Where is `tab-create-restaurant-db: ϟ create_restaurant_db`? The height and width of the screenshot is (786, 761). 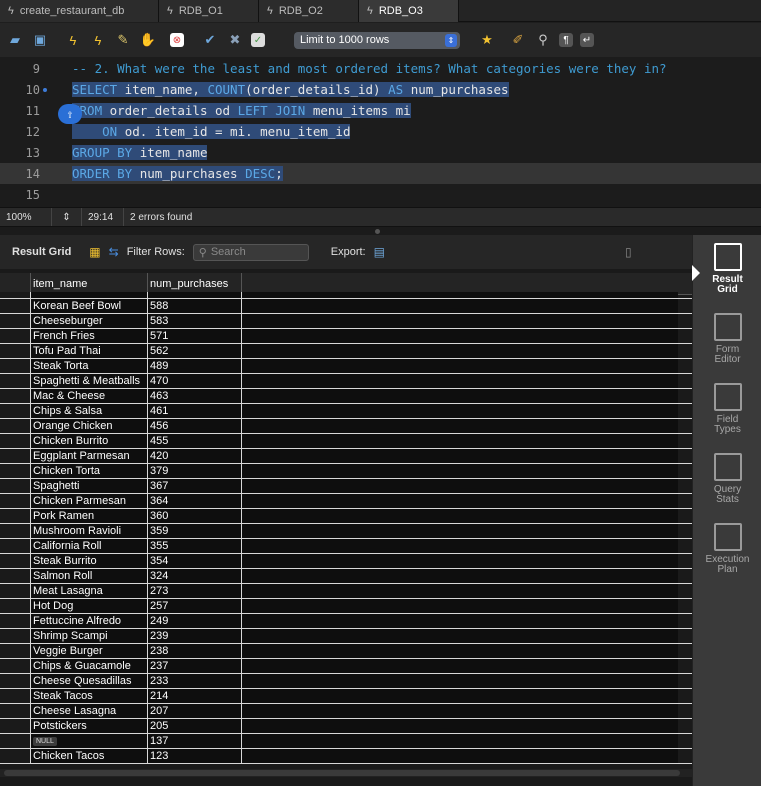
tab-create-restaurant-db: ϟ create_restaurant_db is located at coordinates (79, 11).